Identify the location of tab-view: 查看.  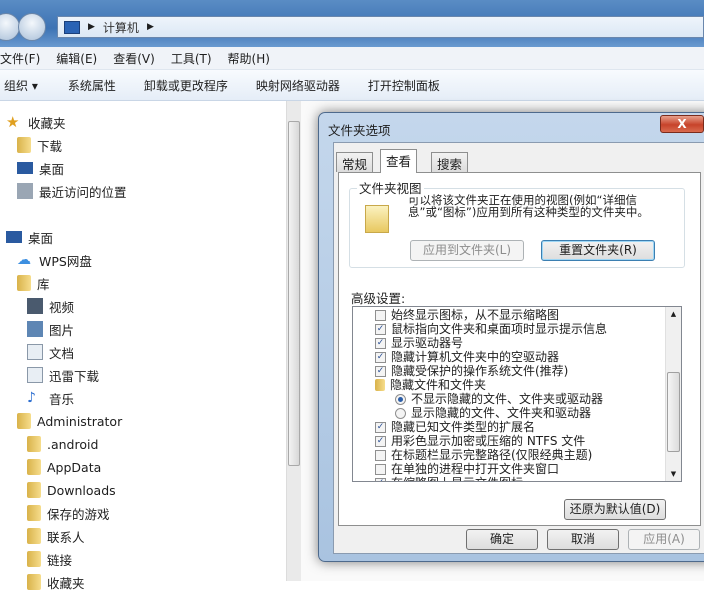
(399, 161).